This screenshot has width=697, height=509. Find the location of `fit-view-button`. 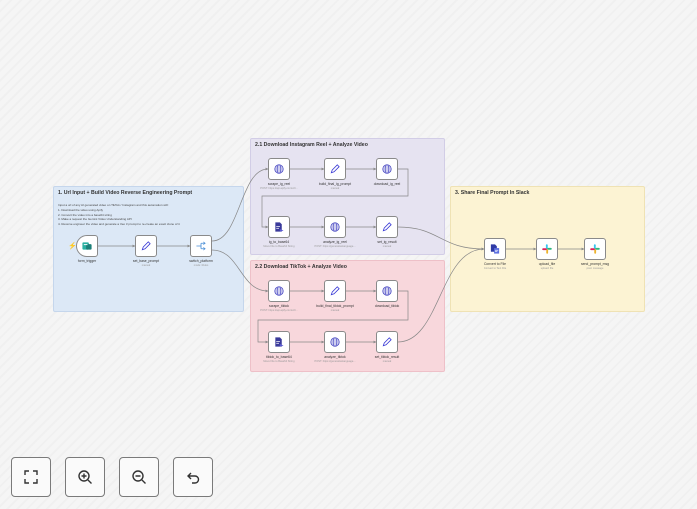

fit-view-button is located at coordinates (31, 477).